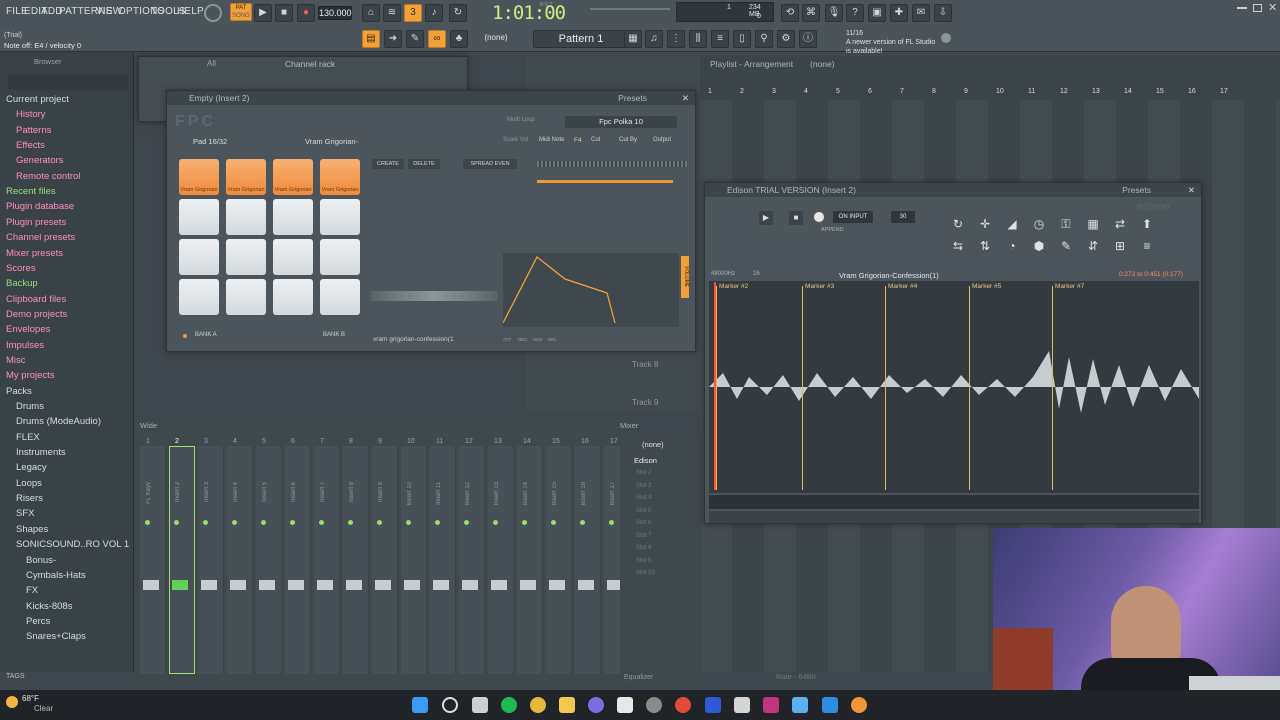  What do you see at coordinates (720, 39) in the screenshot?
I see `browser-icon: ≡` at bounding box center [720, 39].